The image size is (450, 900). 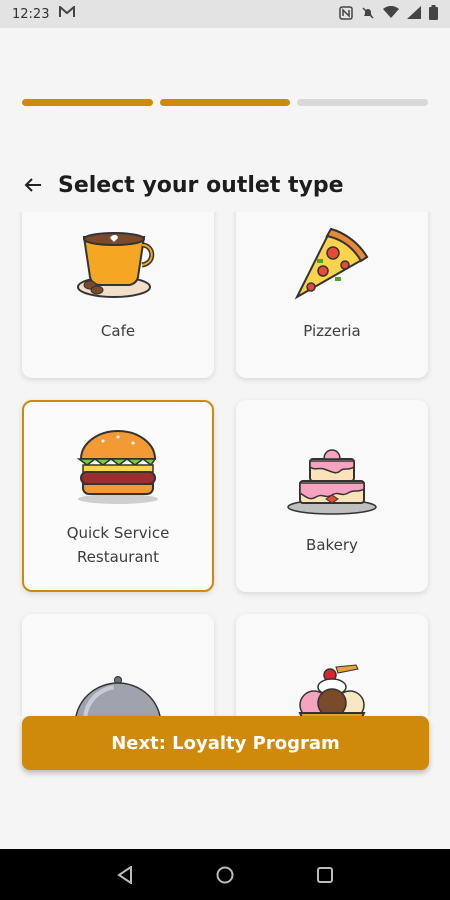 I want to click on nav-recents-icon, so click(x=325, y=875).